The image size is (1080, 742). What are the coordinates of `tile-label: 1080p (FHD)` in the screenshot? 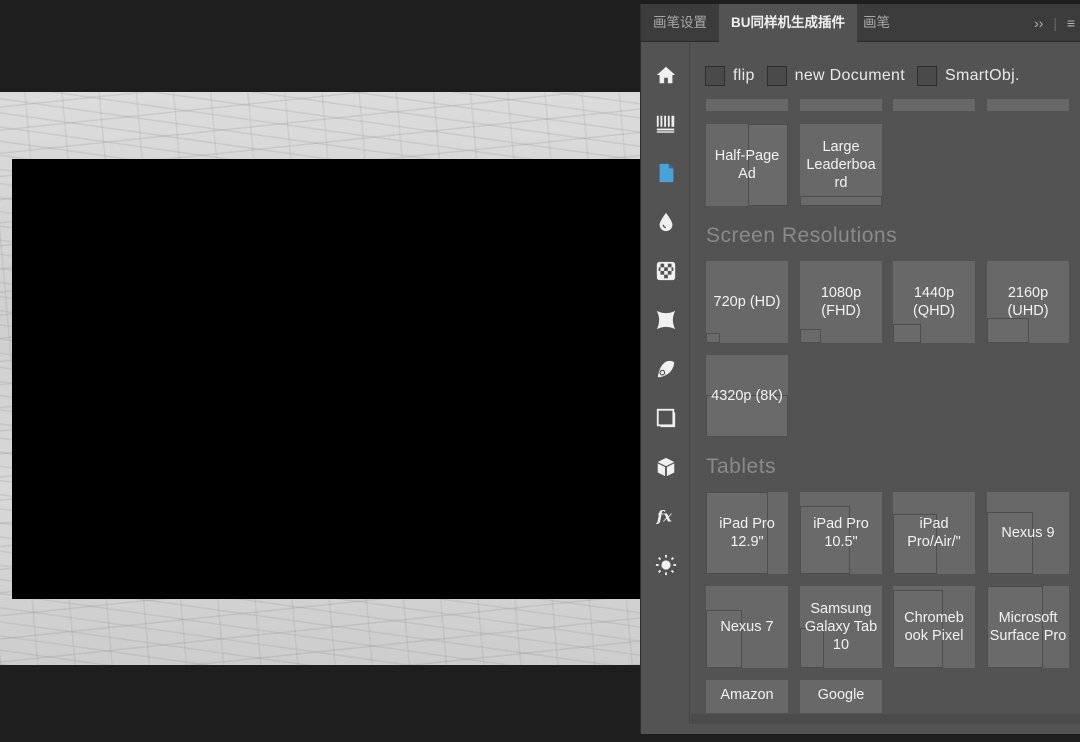 It's located at (841, 302).